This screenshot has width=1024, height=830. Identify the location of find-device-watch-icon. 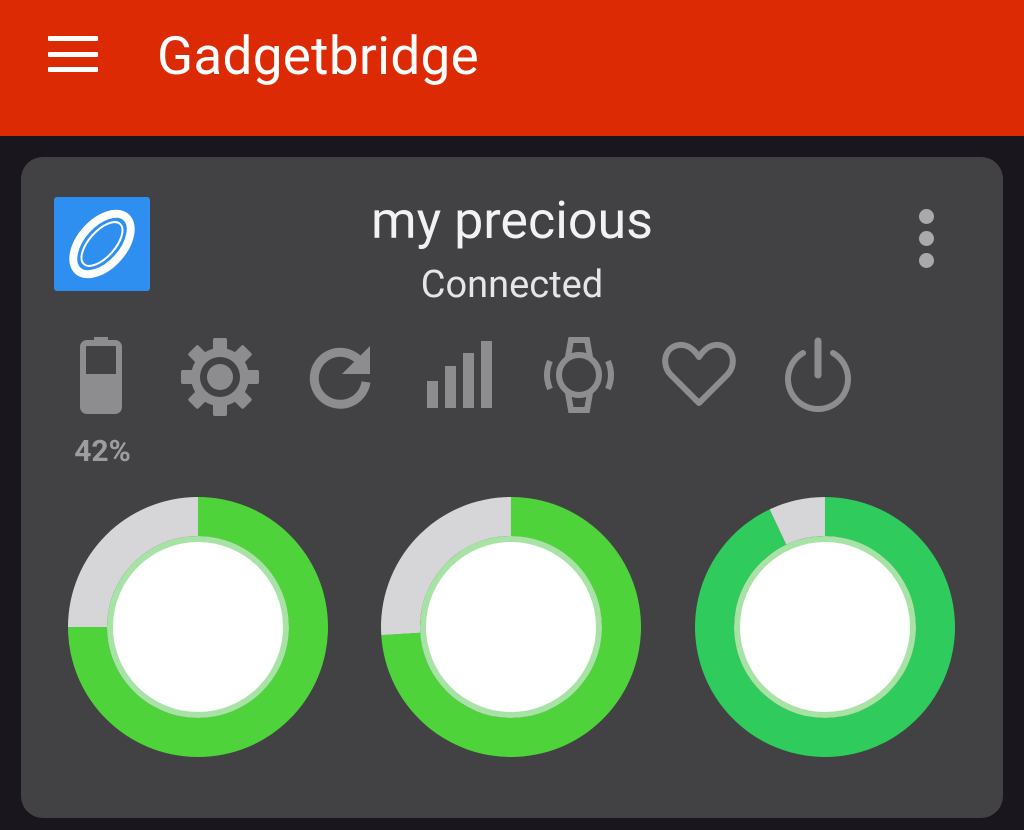
(579, 375).